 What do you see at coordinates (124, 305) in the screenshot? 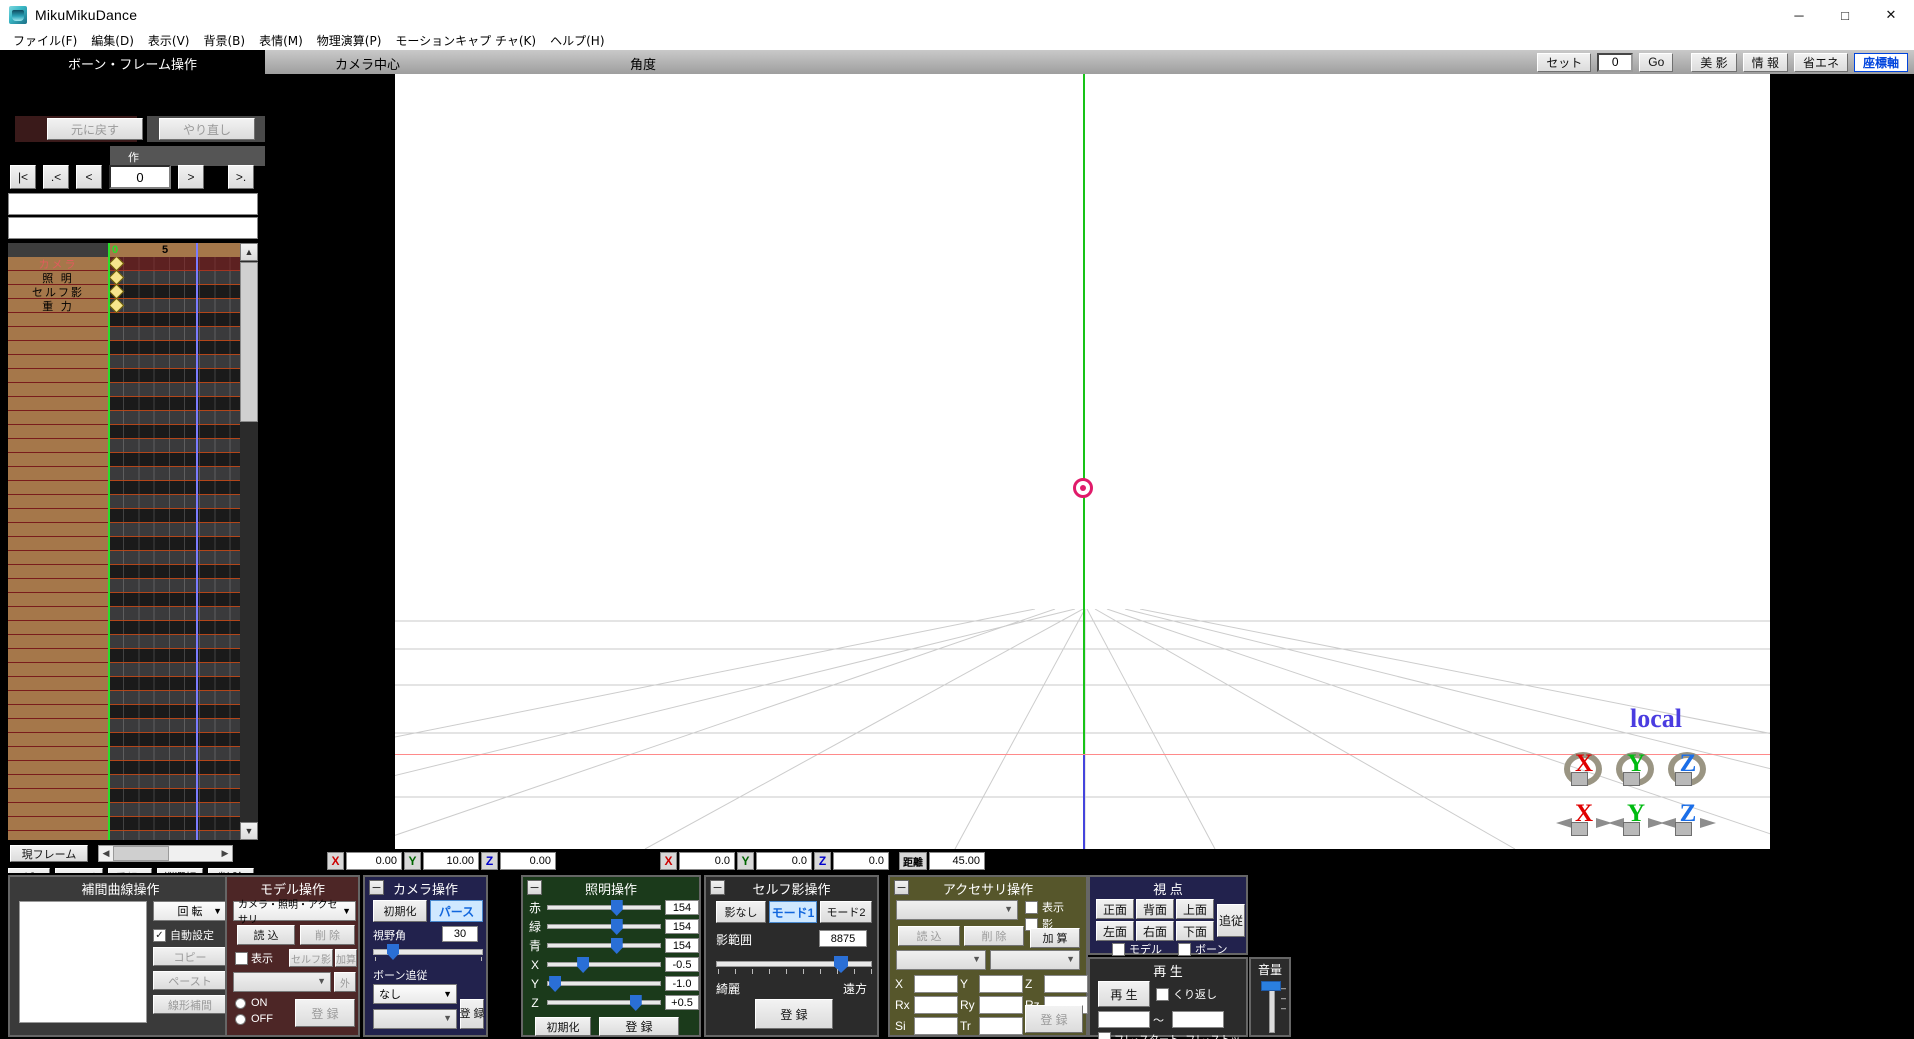
I see `table-row: 重 力` at bounding box center [124, 305].